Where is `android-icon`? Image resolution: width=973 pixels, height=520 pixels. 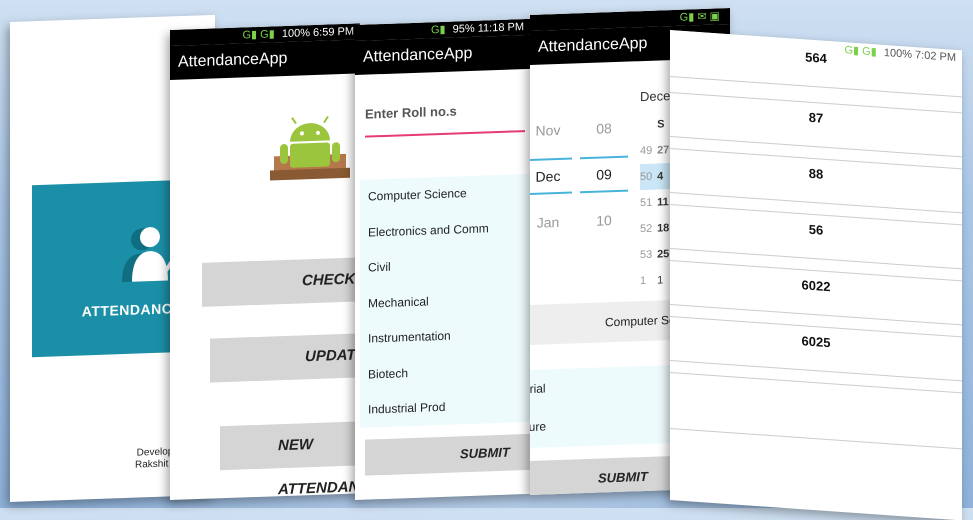
android-icon is located at coordinates (310, 148).